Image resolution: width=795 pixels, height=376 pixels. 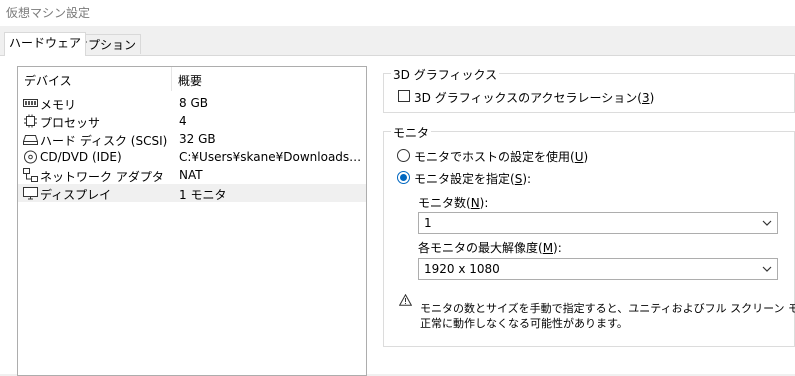 I want to click on monitor-count-suffix: ):, so click(x=484, y=203).